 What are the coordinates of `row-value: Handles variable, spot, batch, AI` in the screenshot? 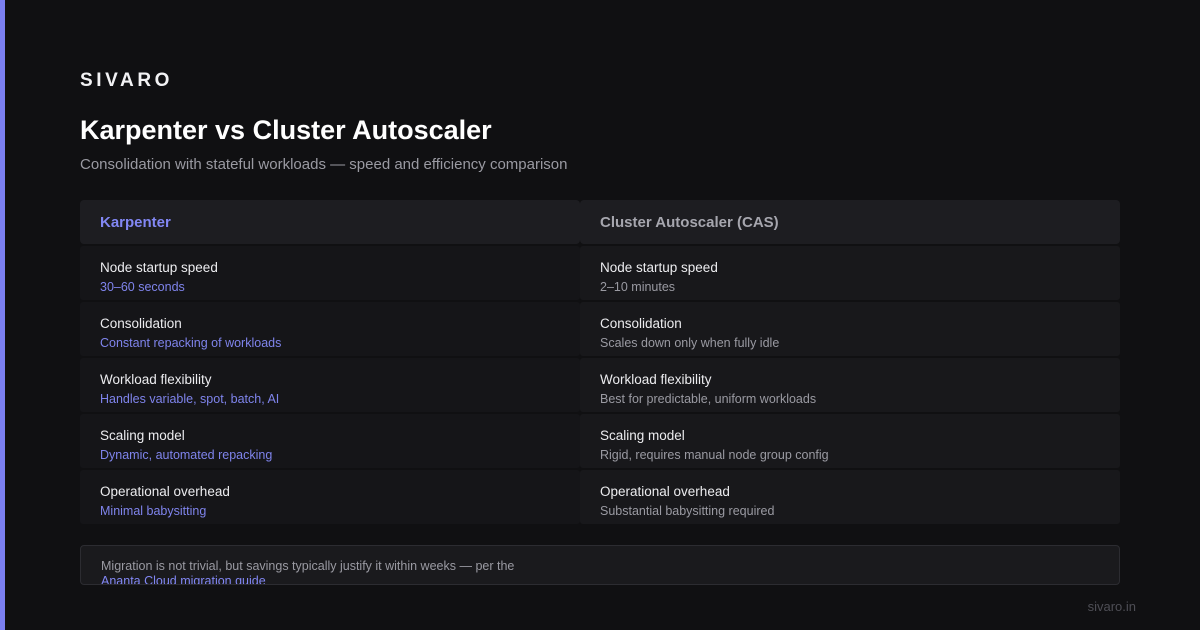 It's located at (190, 399).